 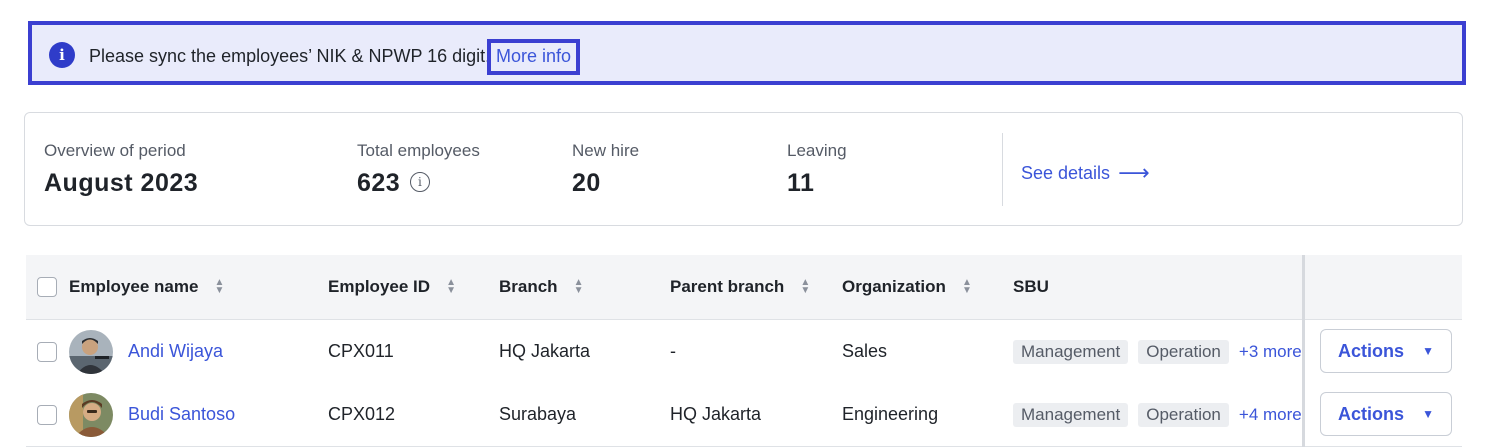 I want to click on overview-period: Overview of period August 2023, so click(x=121, y=169).